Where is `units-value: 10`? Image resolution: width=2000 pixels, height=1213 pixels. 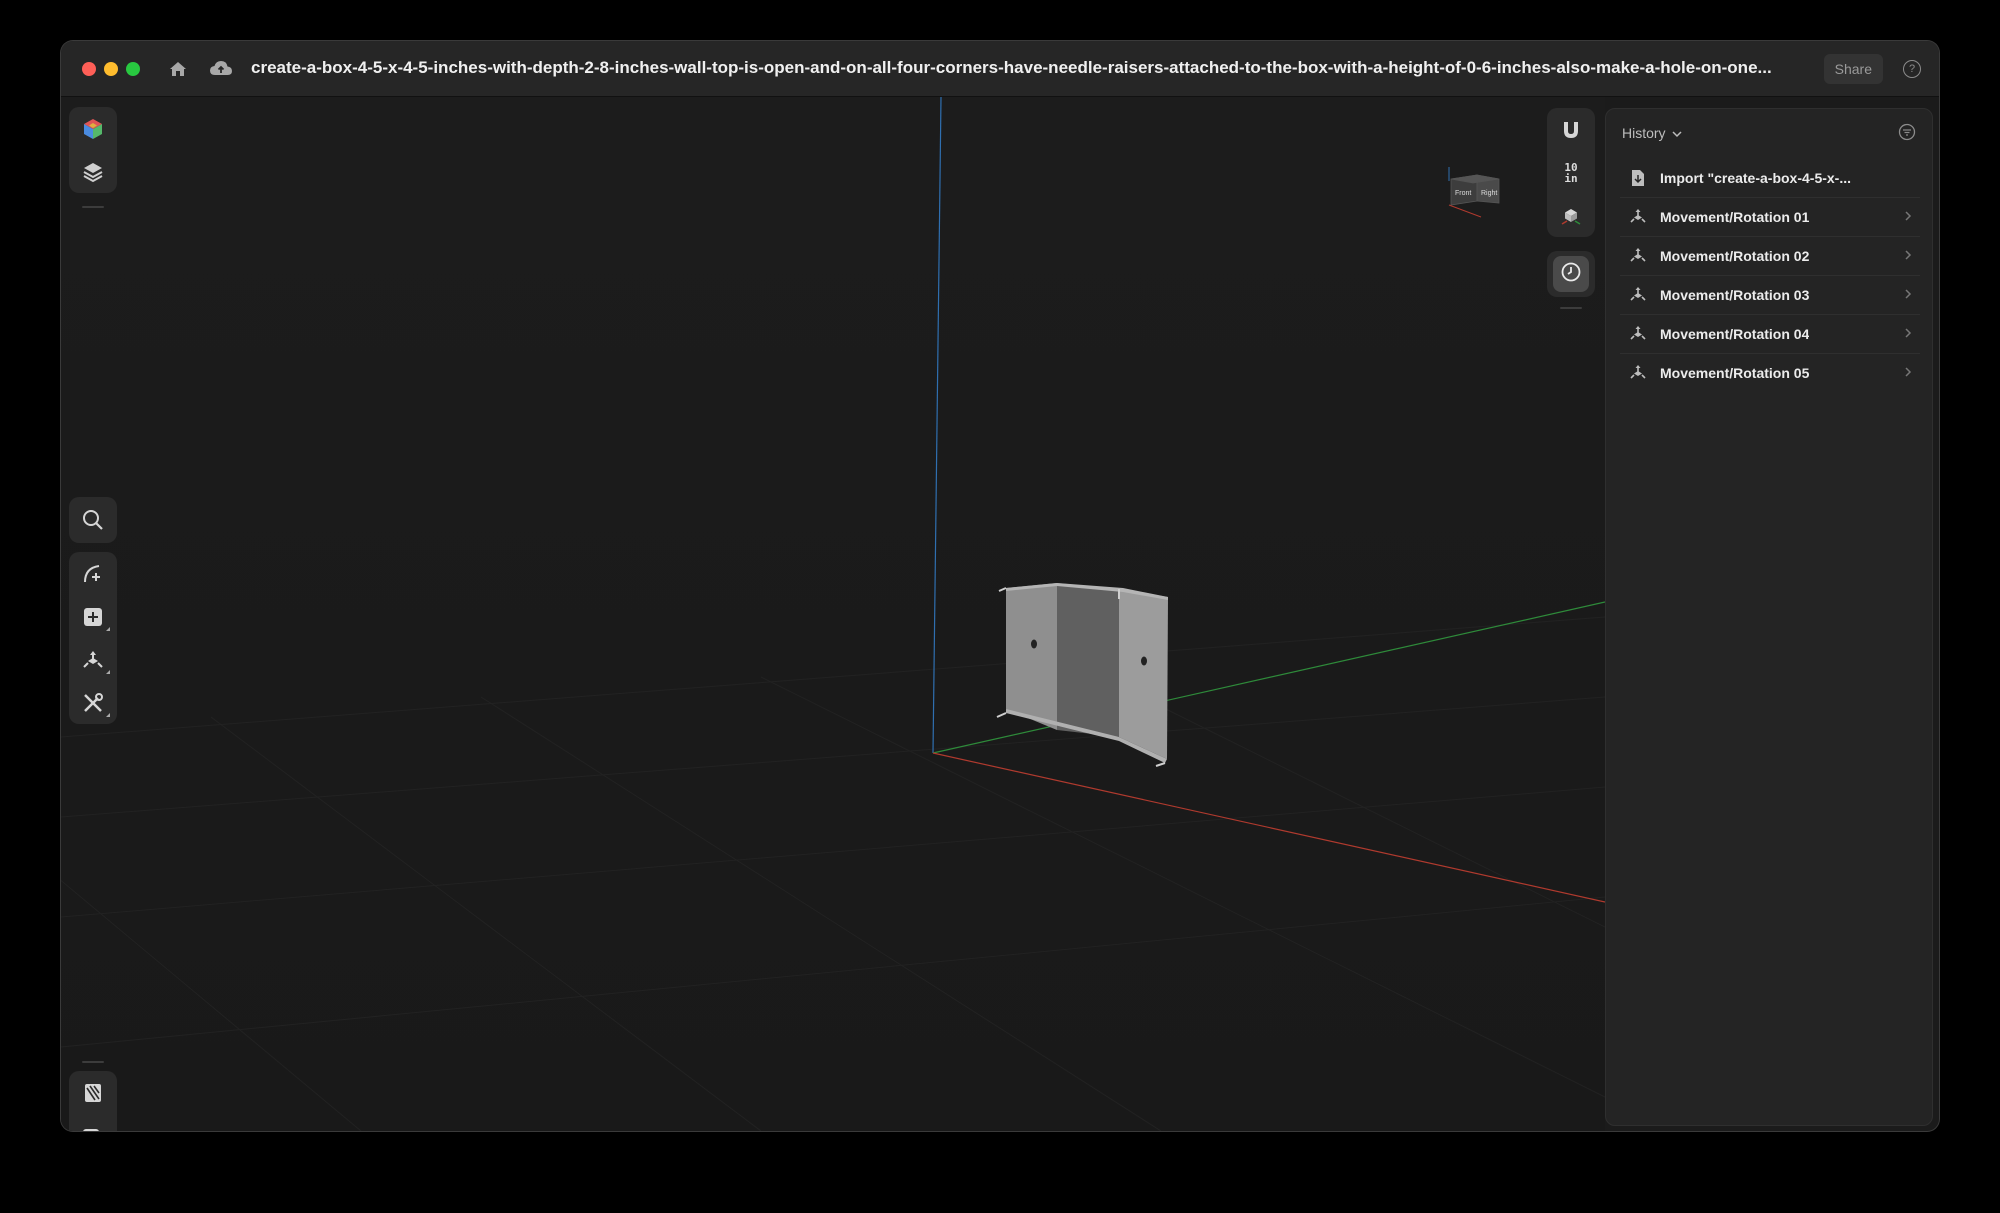 units-value: 10 is located at coordinates (1571, 167).